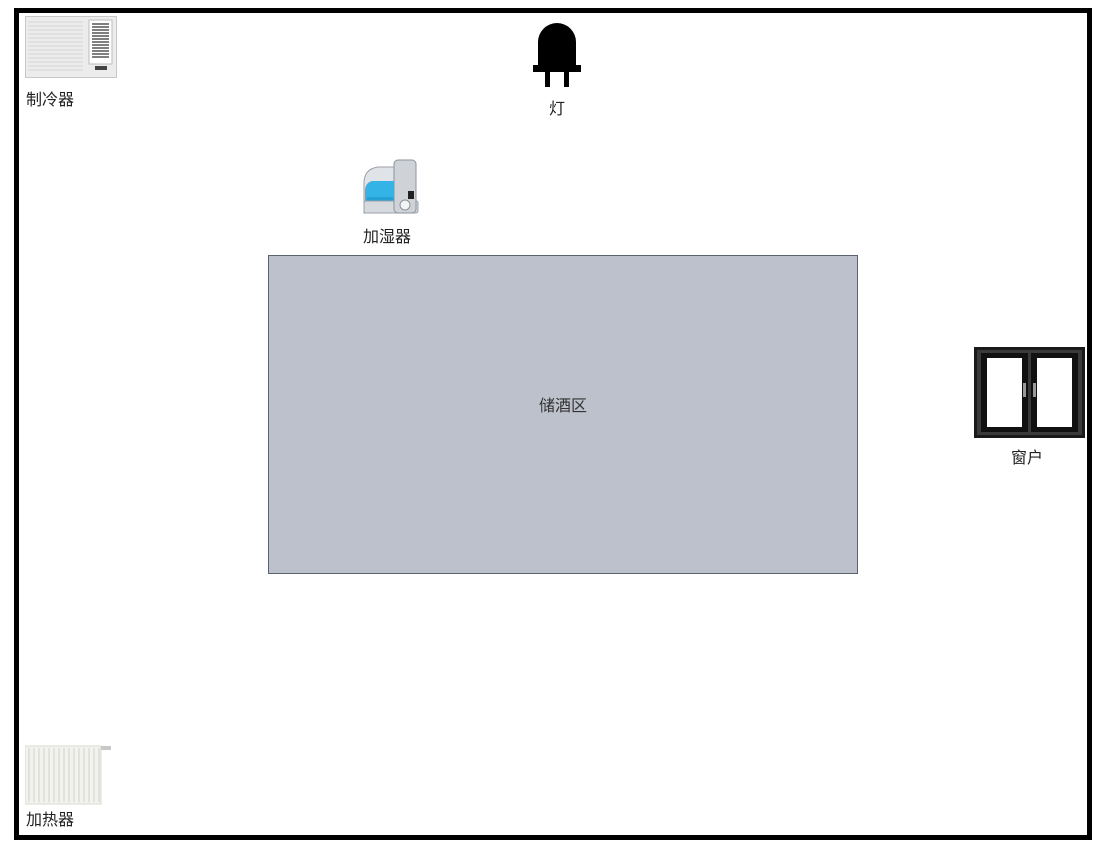 The image size is (1104, 851). What do you see at coordinates (50, 819) in the screenshot?
I see `heater-label: 加热器` at bounding box center [50, 819].